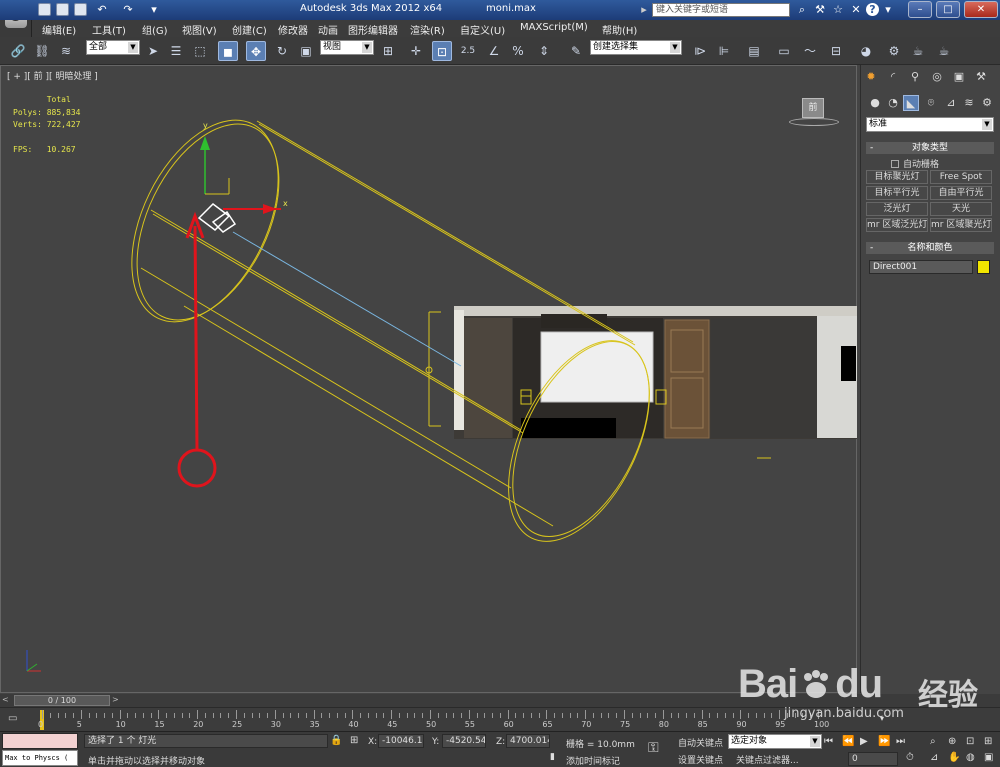 Image resolution: width=1000 pixels, height=767 pixels. What do you see at coordinates (62, 700) in the screenshot?
I see `time-slider: 0 / 100` at bounding box center [62, 700].